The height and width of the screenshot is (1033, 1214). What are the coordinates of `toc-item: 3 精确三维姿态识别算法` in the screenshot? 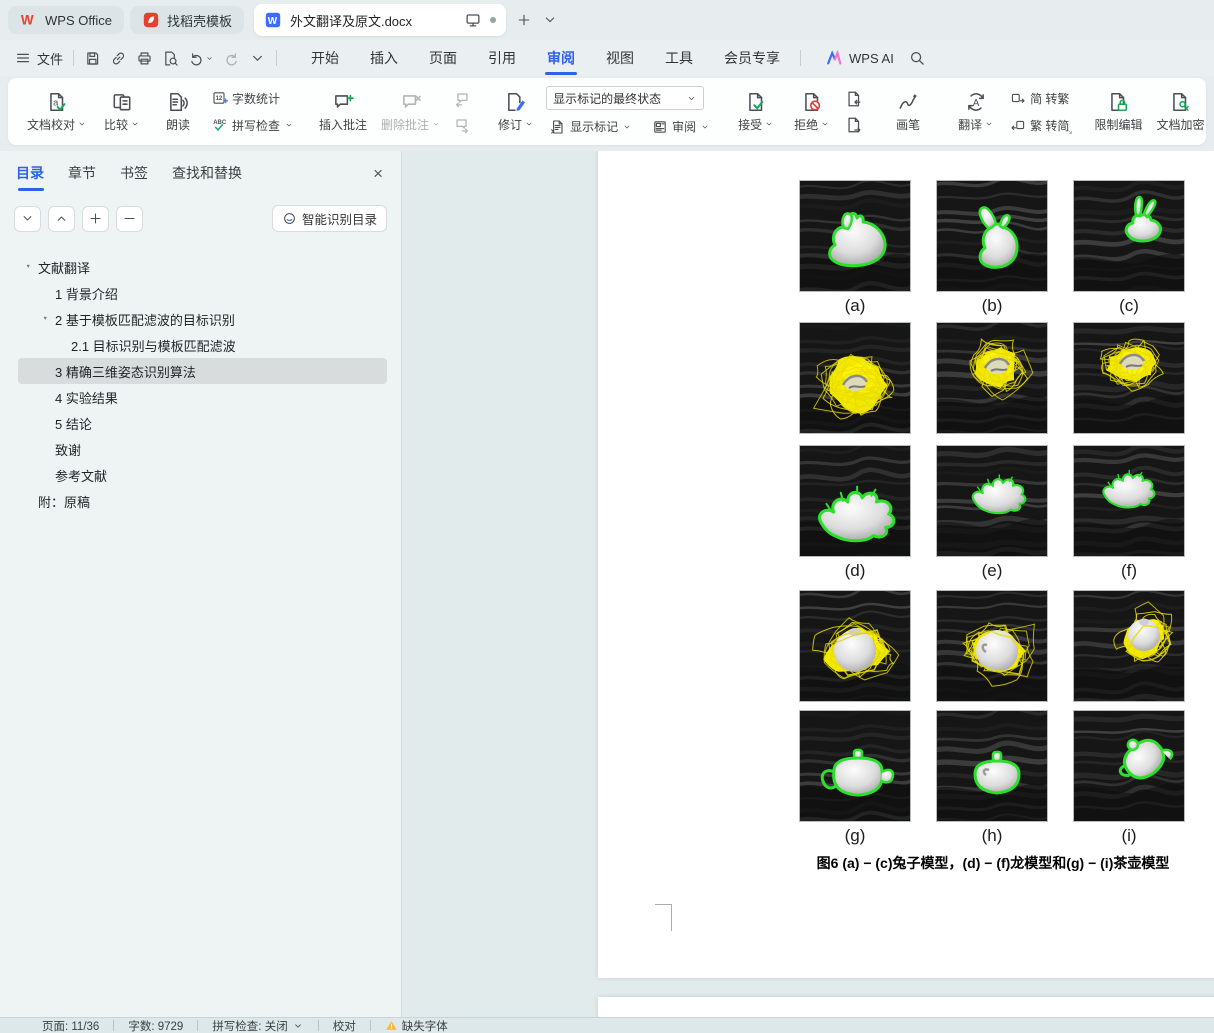 It's located at (202, 371).